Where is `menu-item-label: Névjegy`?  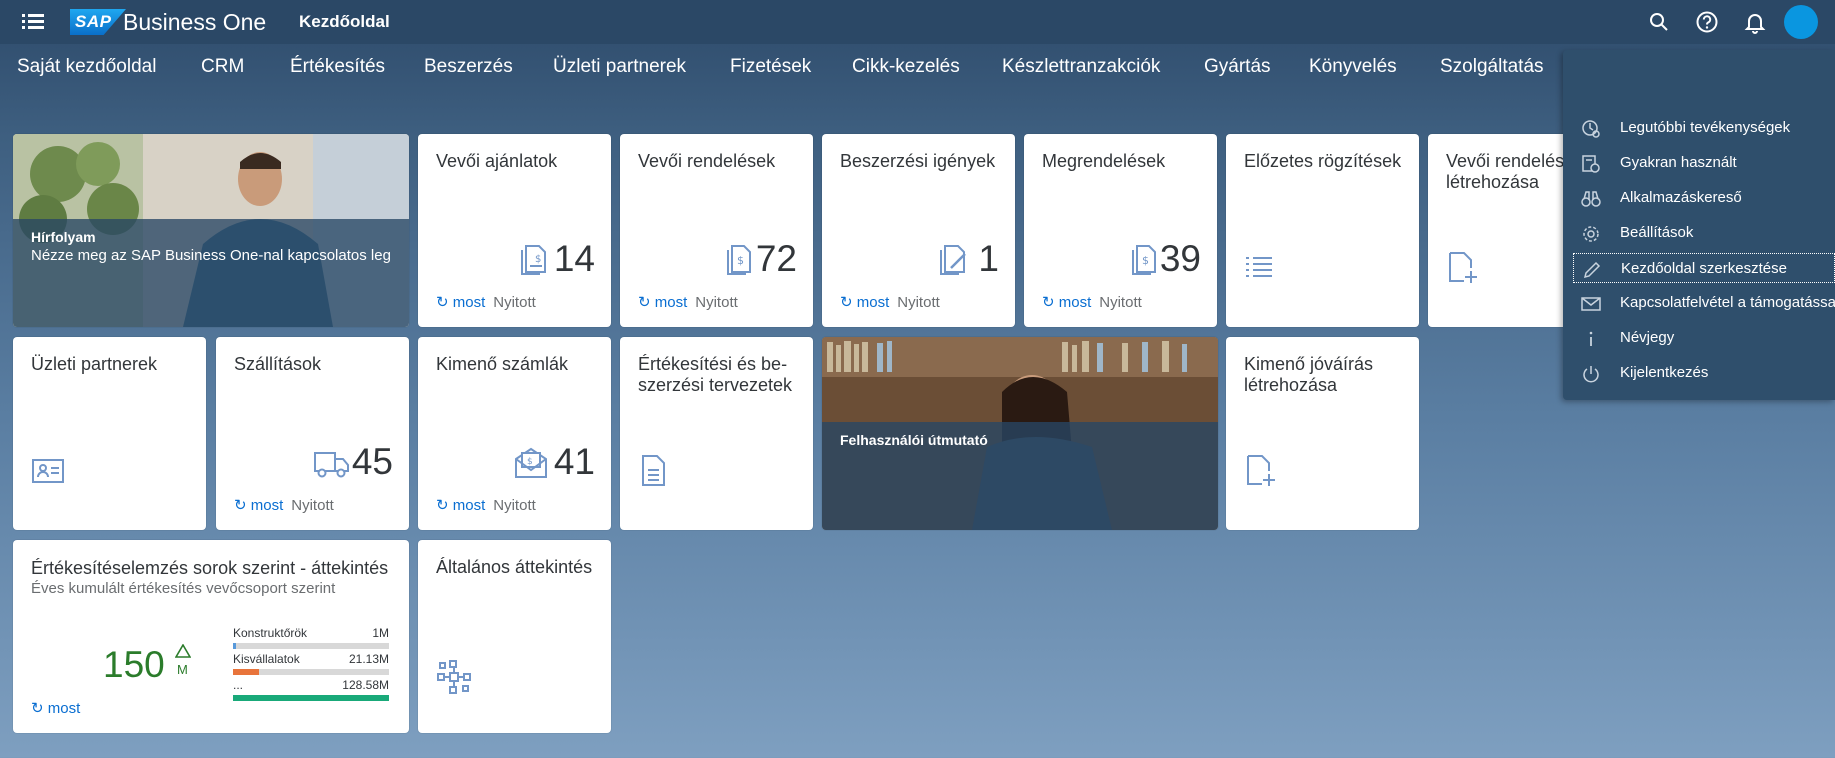 menu-item-label: Névjegy is located at coordinates (1647, 337).